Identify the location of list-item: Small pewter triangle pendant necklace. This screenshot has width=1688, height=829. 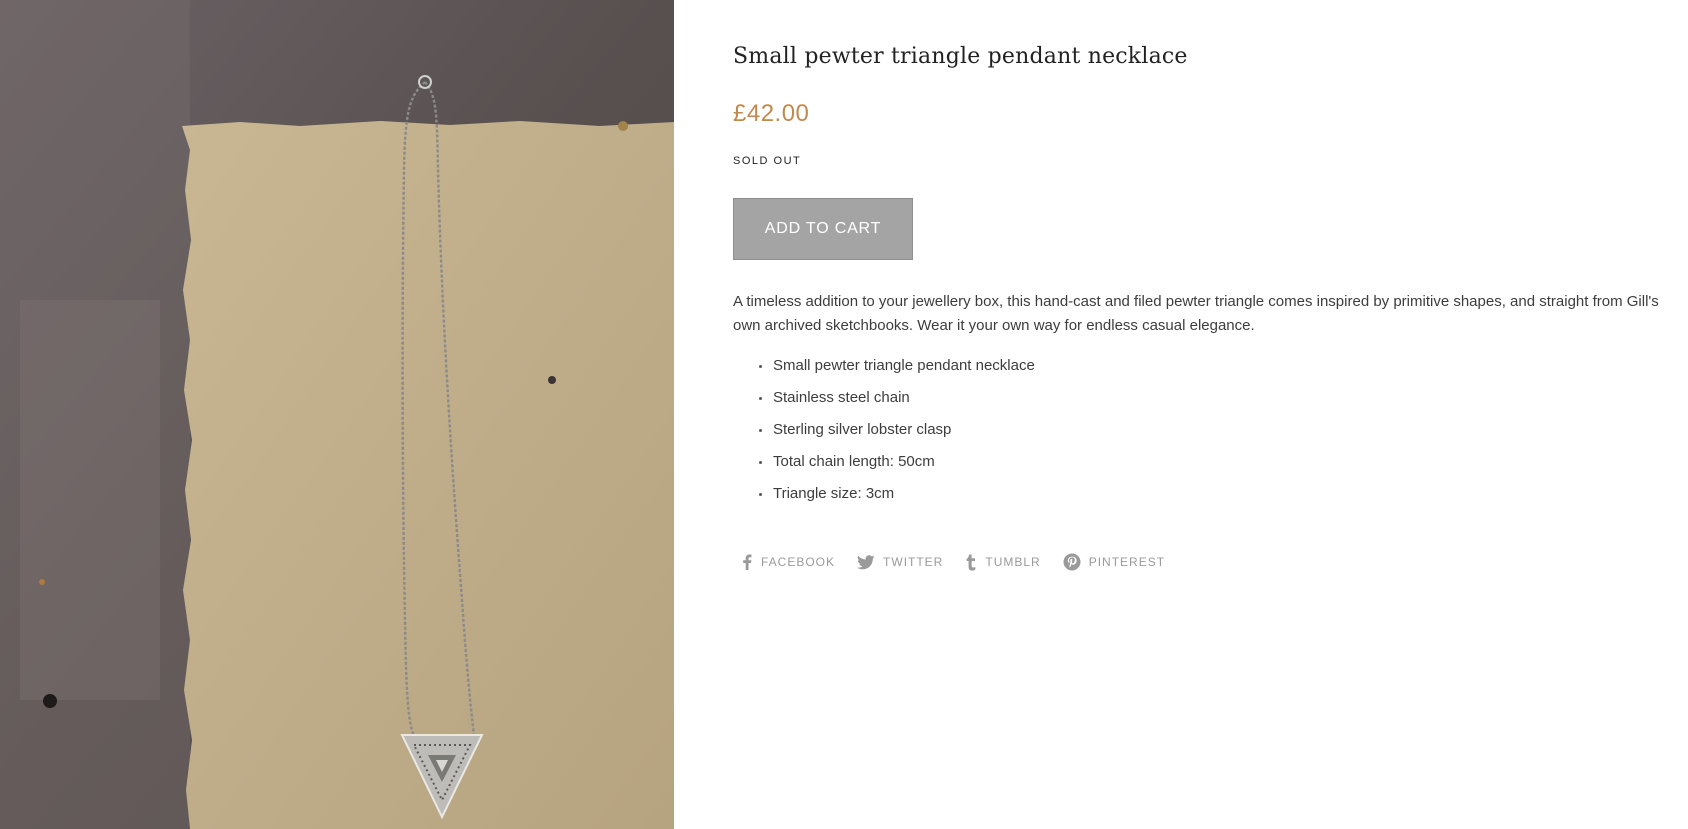
(897, 370).